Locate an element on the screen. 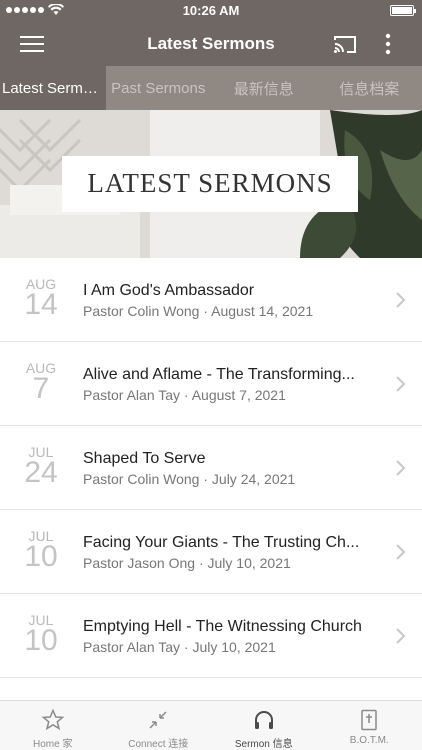 The image size is (422, 750). status-bar: 10:26 AM is located at coordinates (211, 11).